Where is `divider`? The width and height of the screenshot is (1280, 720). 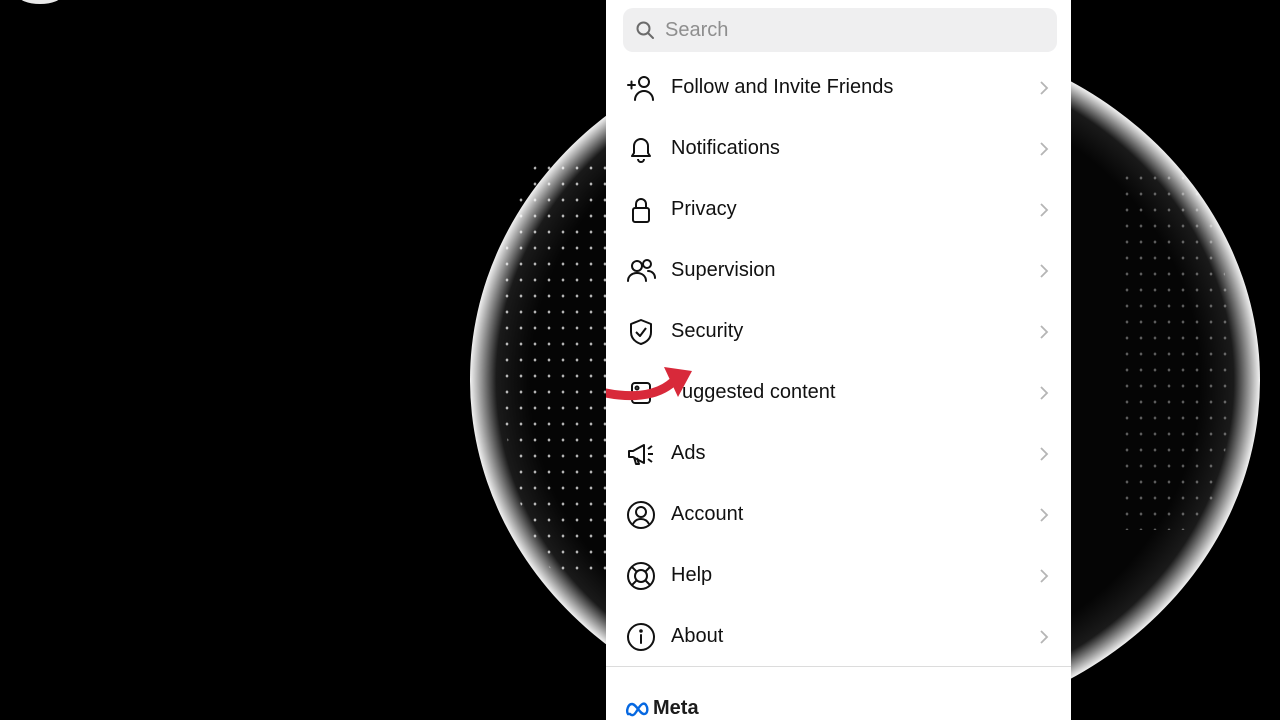 divider is located at coordinates (838, 666).